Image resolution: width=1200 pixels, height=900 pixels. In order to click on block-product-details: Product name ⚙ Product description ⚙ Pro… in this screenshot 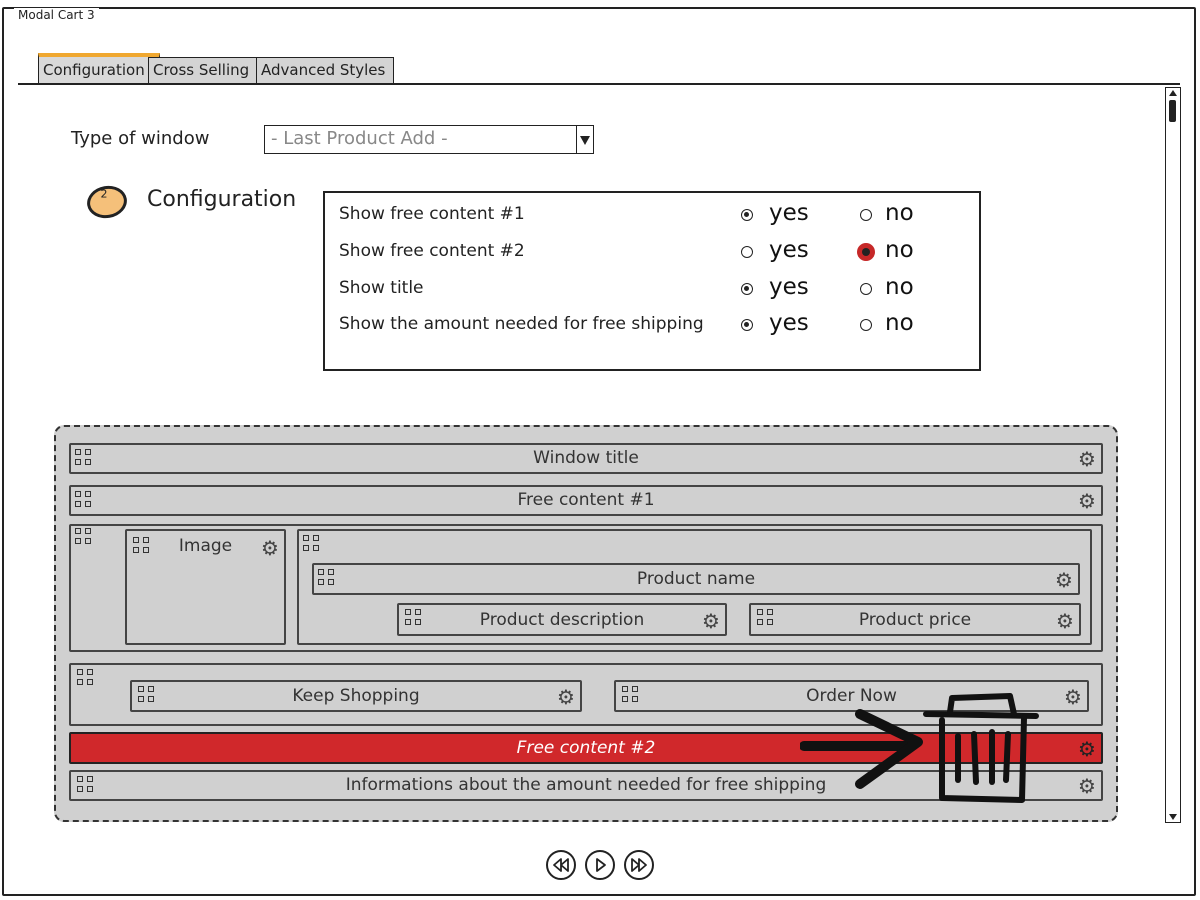, I will do `click(694, 587)`.